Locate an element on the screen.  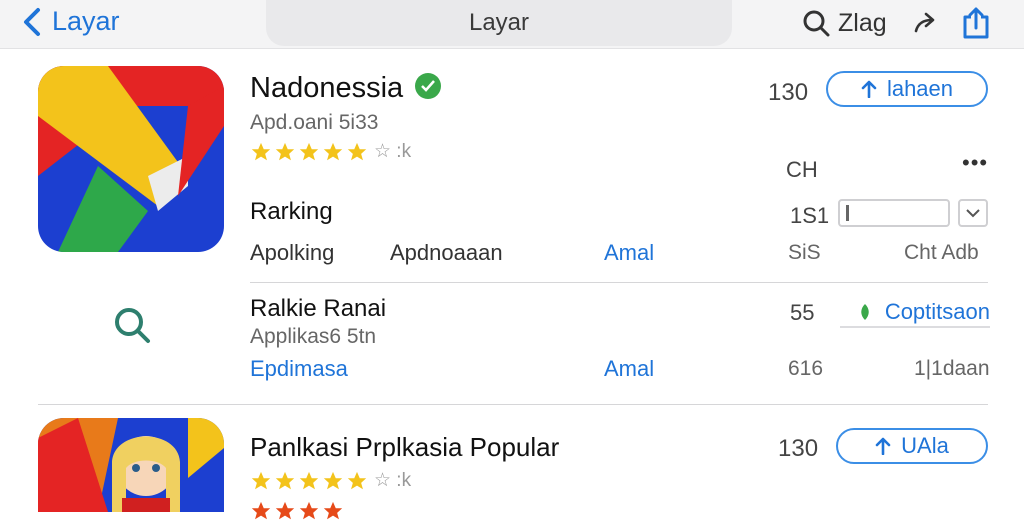
ch-label: CH is located at coordinates (802, 169).